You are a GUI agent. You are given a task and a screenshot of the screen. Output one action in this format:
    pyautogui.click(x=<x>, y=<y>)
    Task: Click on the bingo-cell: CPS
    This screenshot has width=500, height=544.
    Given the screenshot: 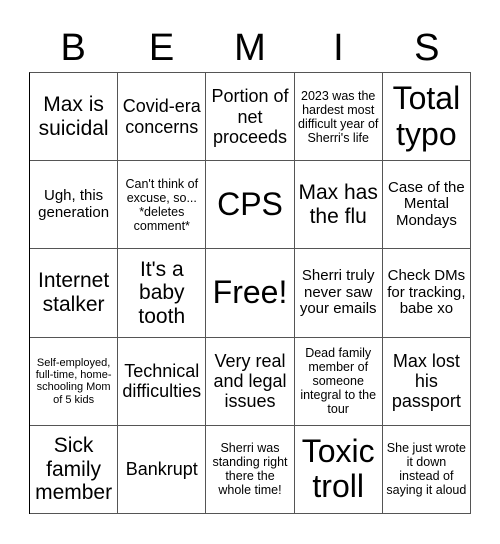 What is the action you would take?
    pyautogui.click(x=250, y=205)
    